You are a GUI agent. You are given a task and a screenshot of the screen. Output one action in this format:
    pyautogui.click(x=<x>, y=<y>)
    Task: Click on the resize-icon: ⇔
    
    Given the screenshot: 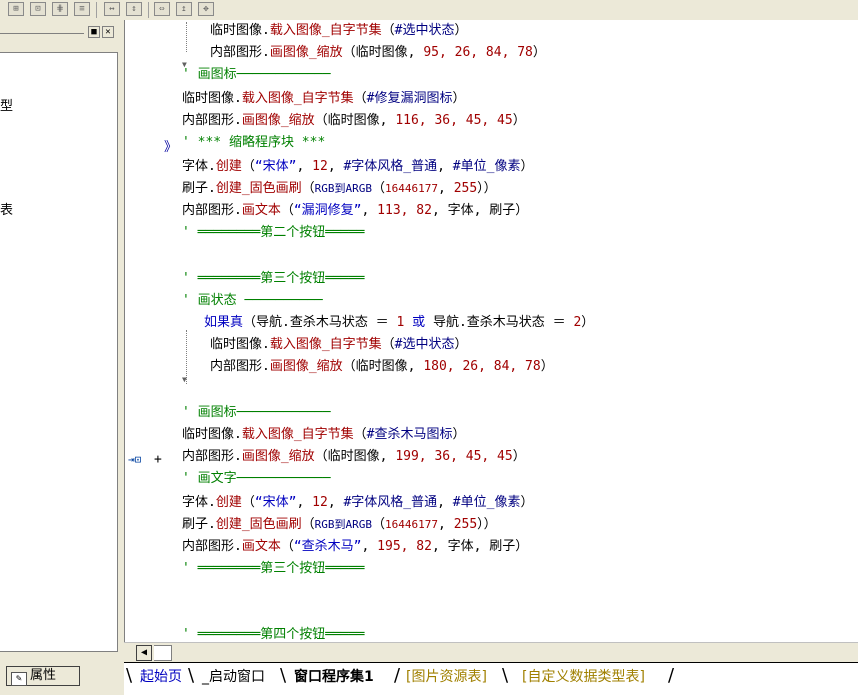 What is the action you would take?
    pyautogui.click(x=162, y=9)
    